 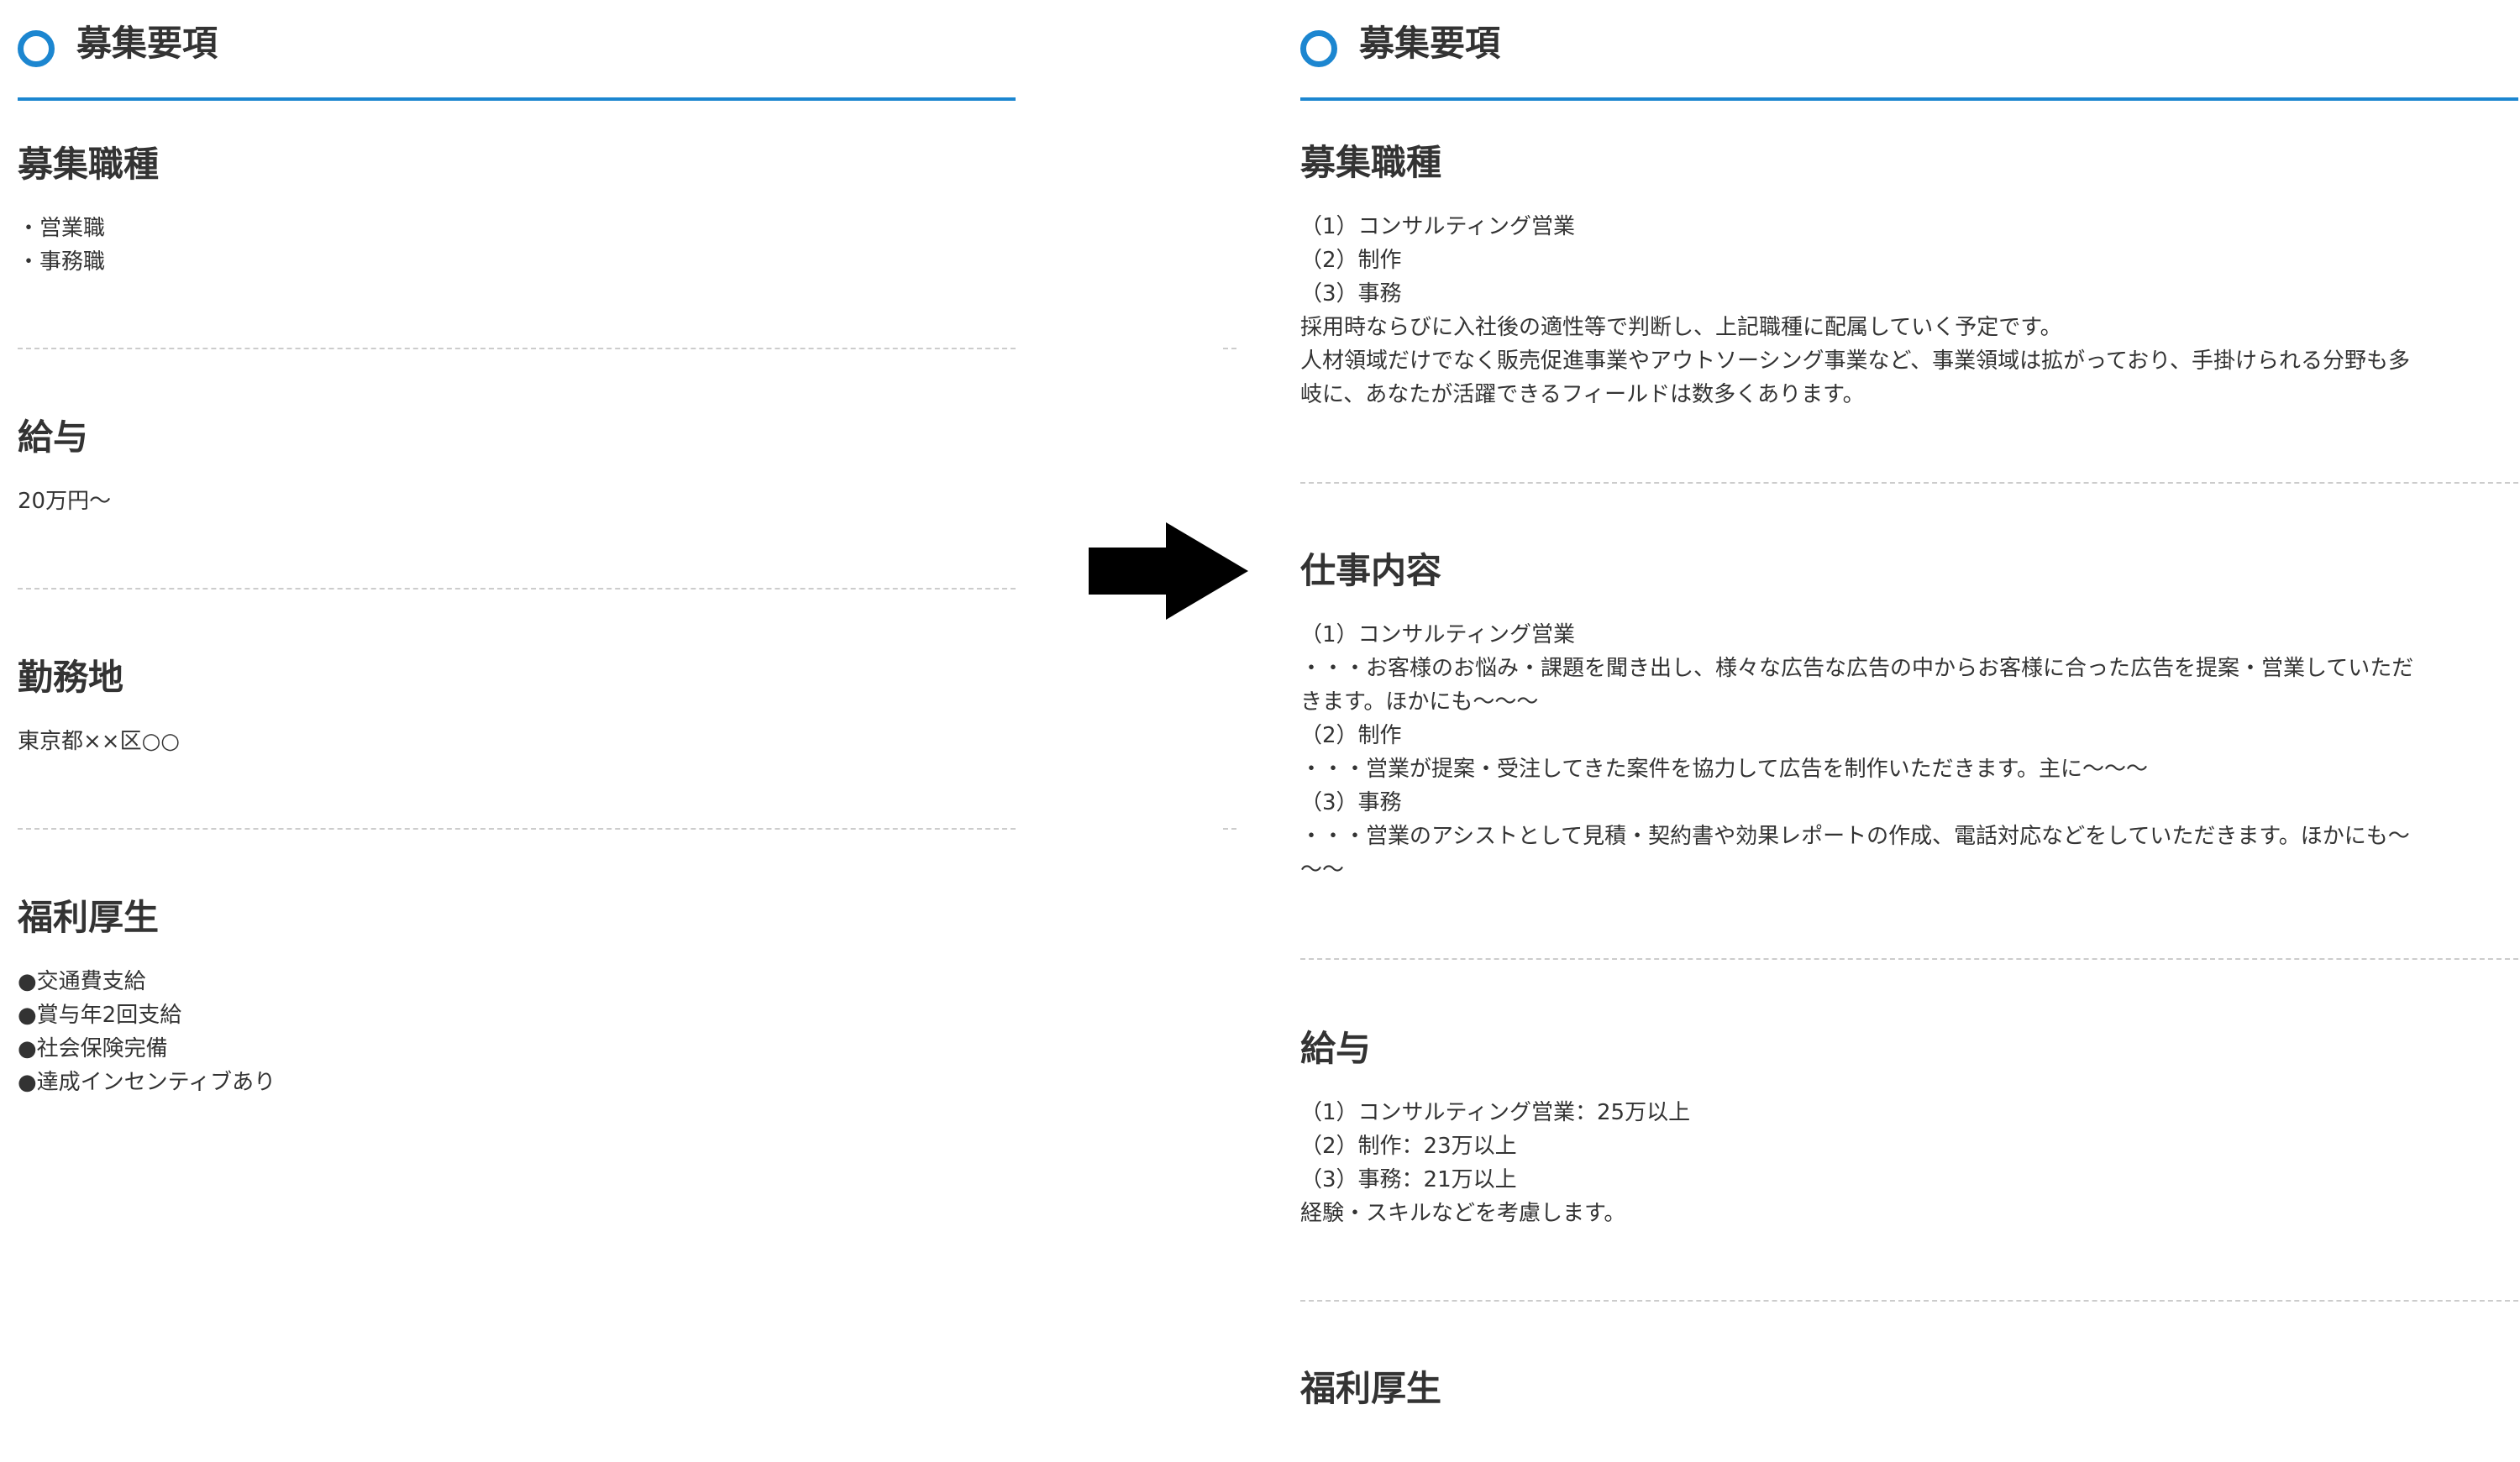 What do you see at coordinates (100, 1015) in the screenshot?
I see `list-item: ●賞与年2回支給` at bounding box center [100, 1015].